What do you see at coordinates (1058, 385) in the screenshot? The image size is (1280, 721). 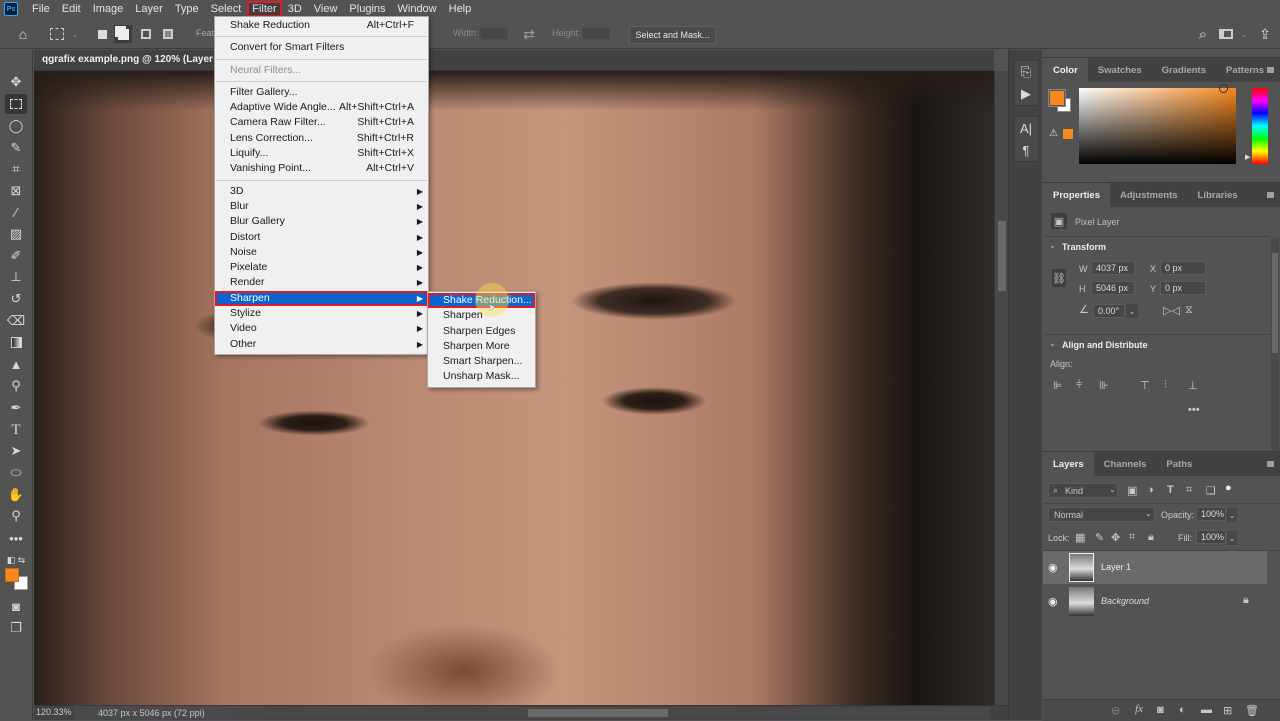 I see `align-left-icon: ⊫` at bounding box center [1058, 385].